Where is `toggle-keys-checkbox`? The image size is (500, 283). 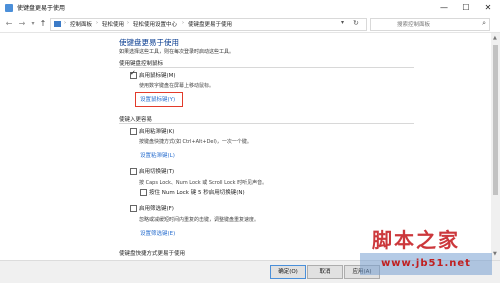 toggle-keys-checkbox is located at coordinates (133, 171).